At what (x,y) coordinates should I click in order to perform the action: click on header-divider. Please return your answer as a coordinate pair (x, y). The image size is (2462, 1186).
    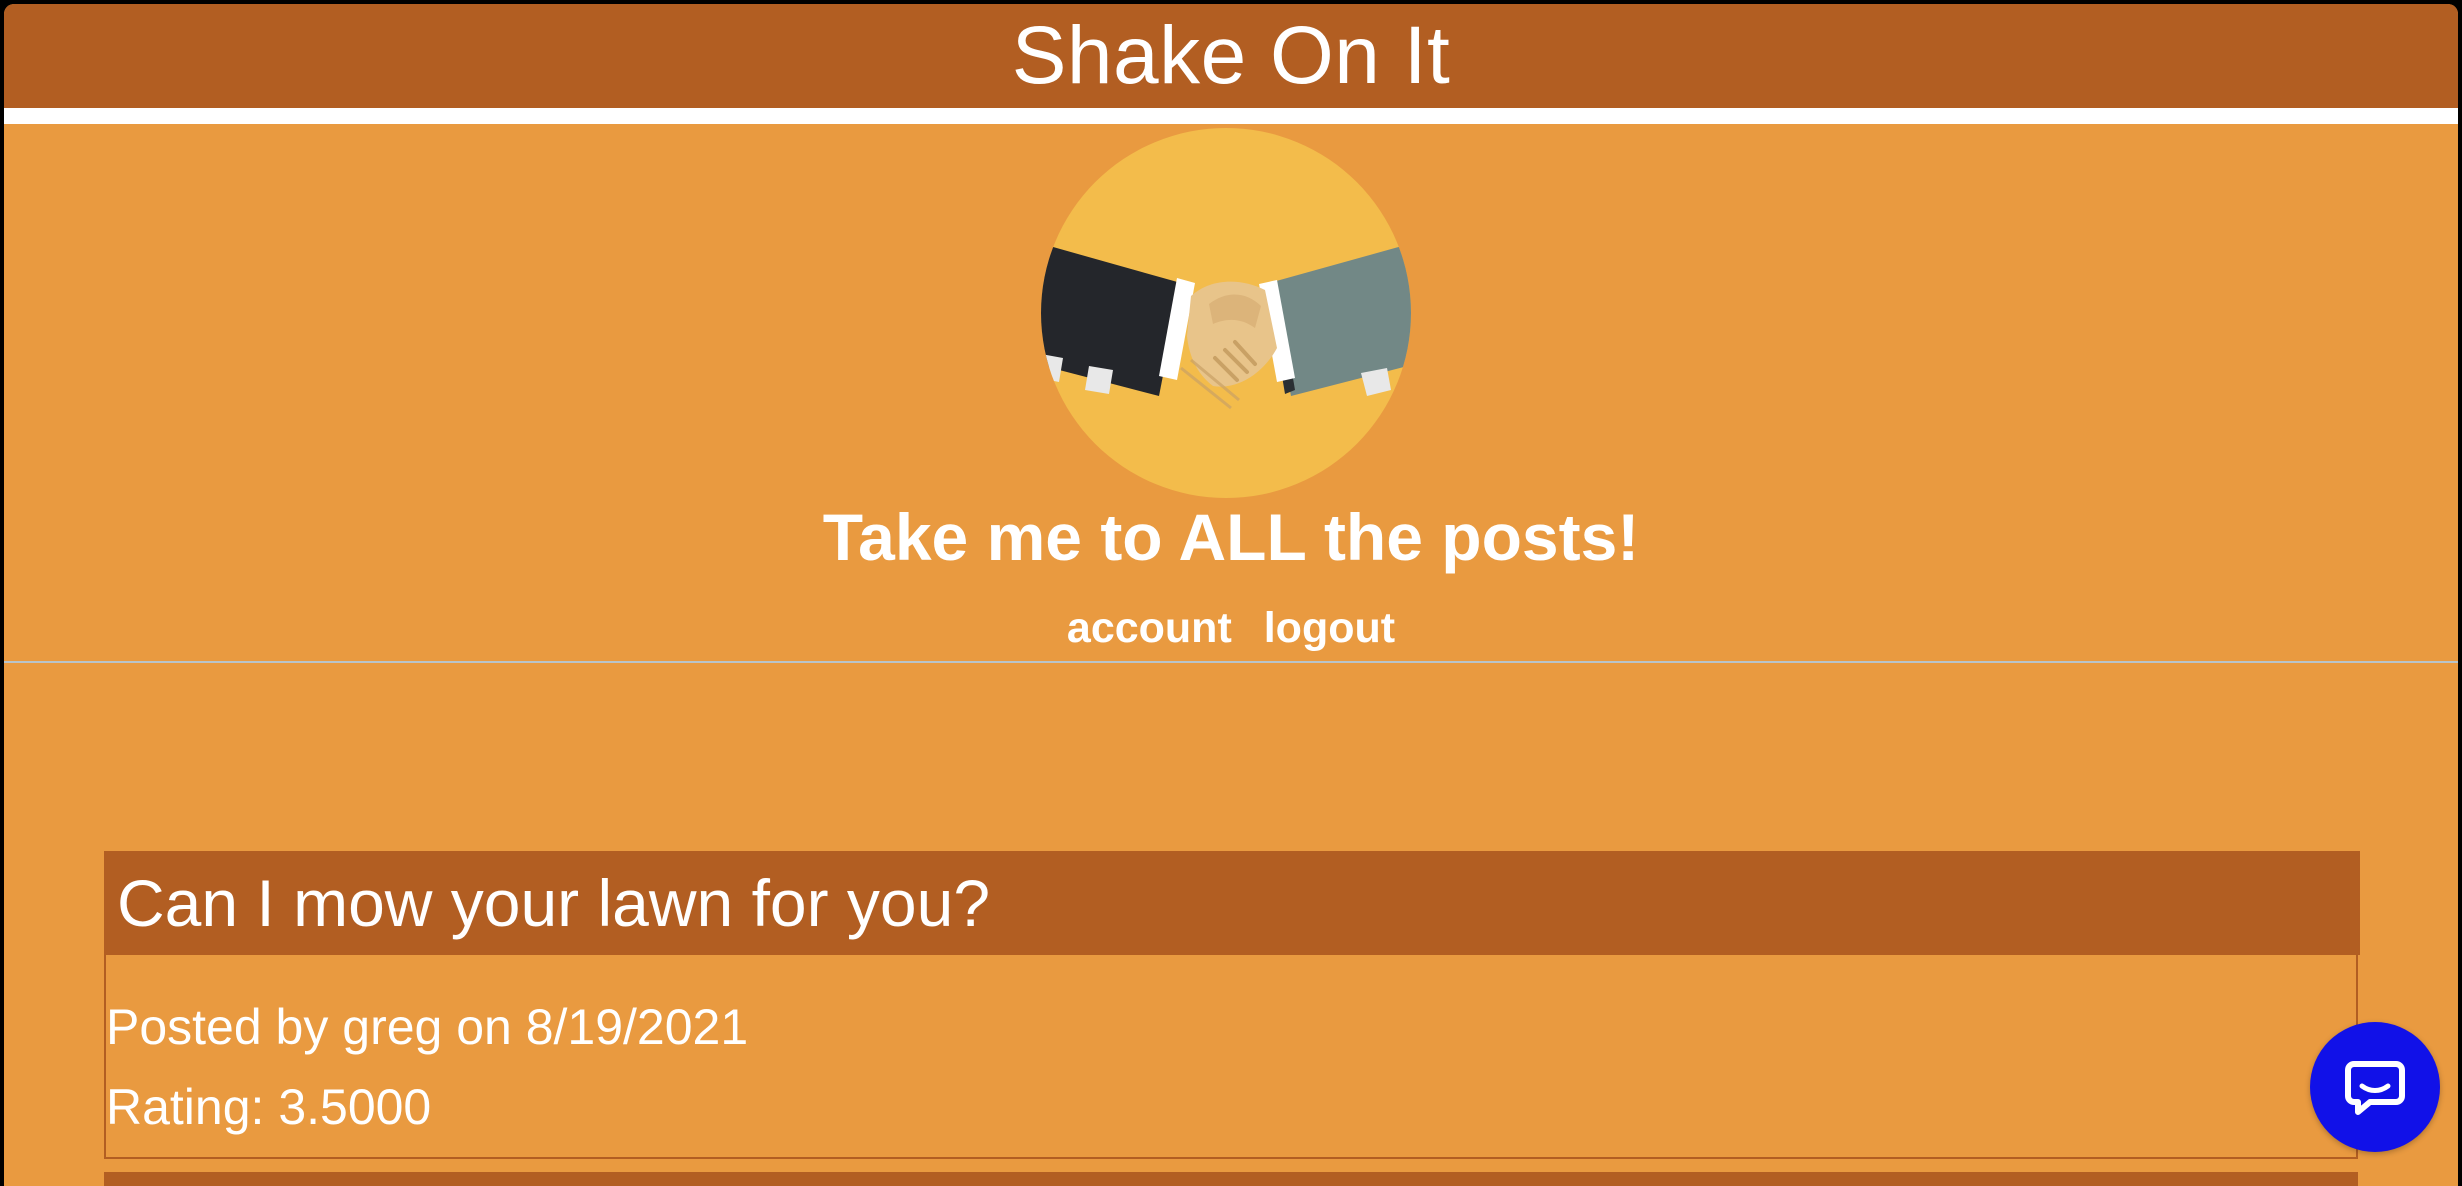
    Looking at the image, I should click on (1231, 116).